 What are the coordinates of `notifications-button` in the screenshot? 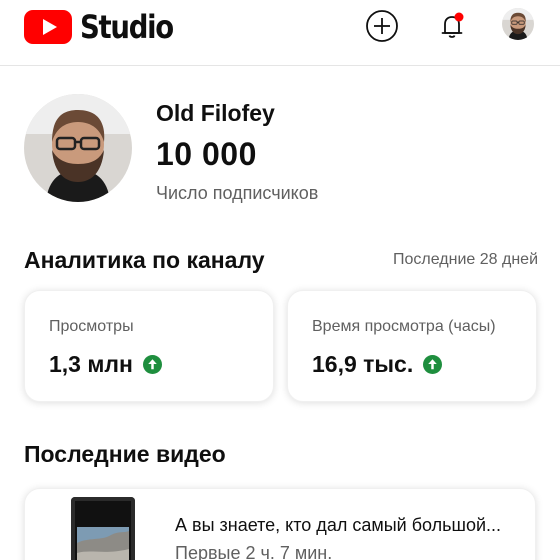 It's located at (452, 26).